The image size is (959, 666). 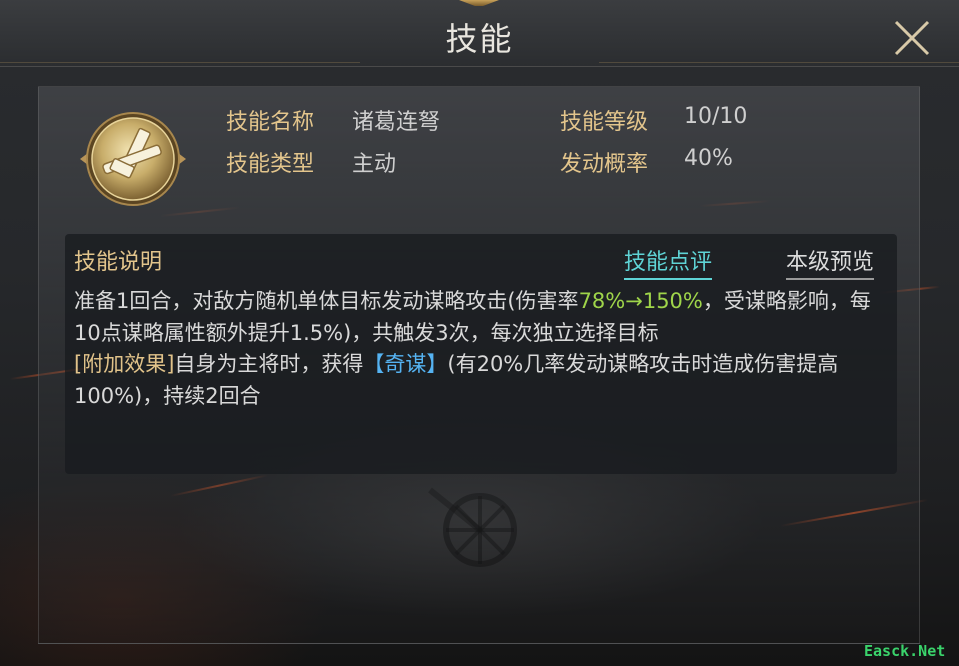 What do you see at coordinates (716, 116) in the screenshot?
I see `skill-level-value: 10/10` at bounding box center [716, 116].